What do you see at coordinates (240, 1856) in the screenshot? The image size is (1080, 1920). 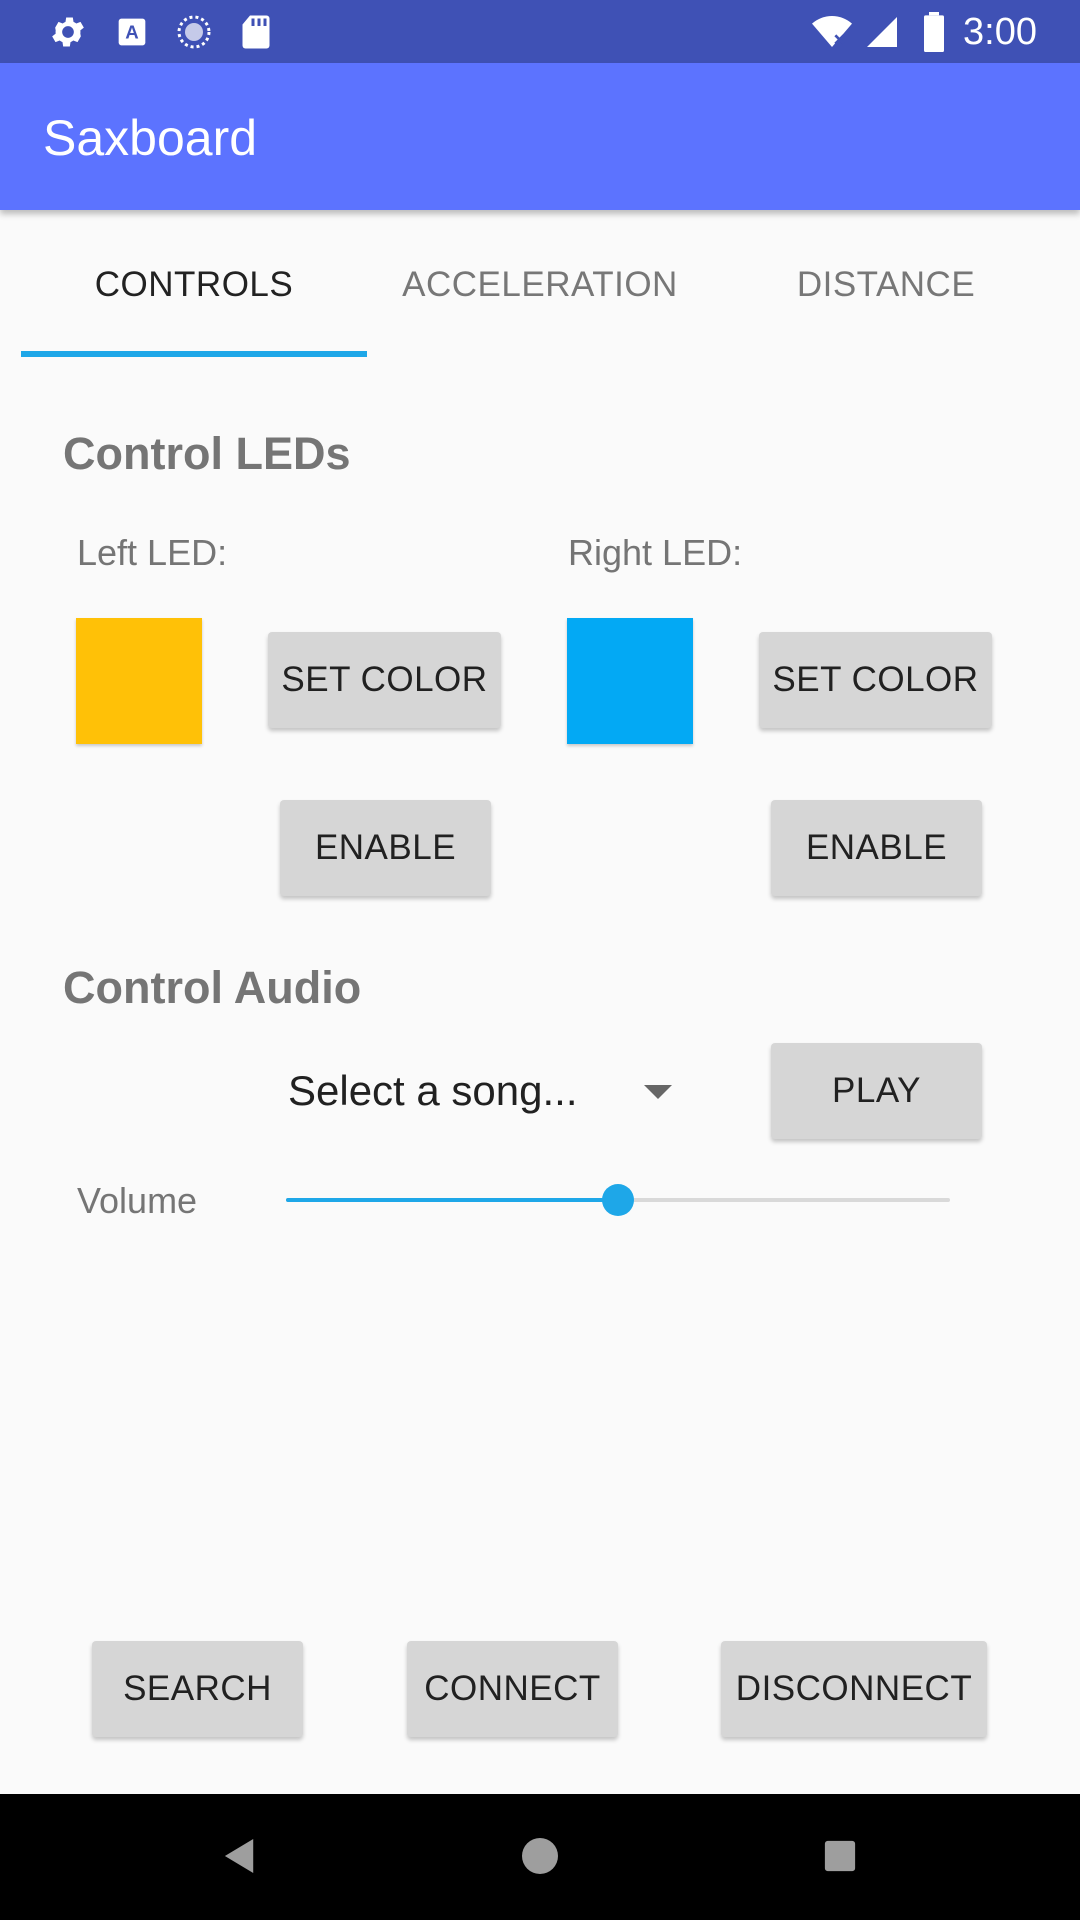 I see `back-icon` at bounding box center [240, 1856].